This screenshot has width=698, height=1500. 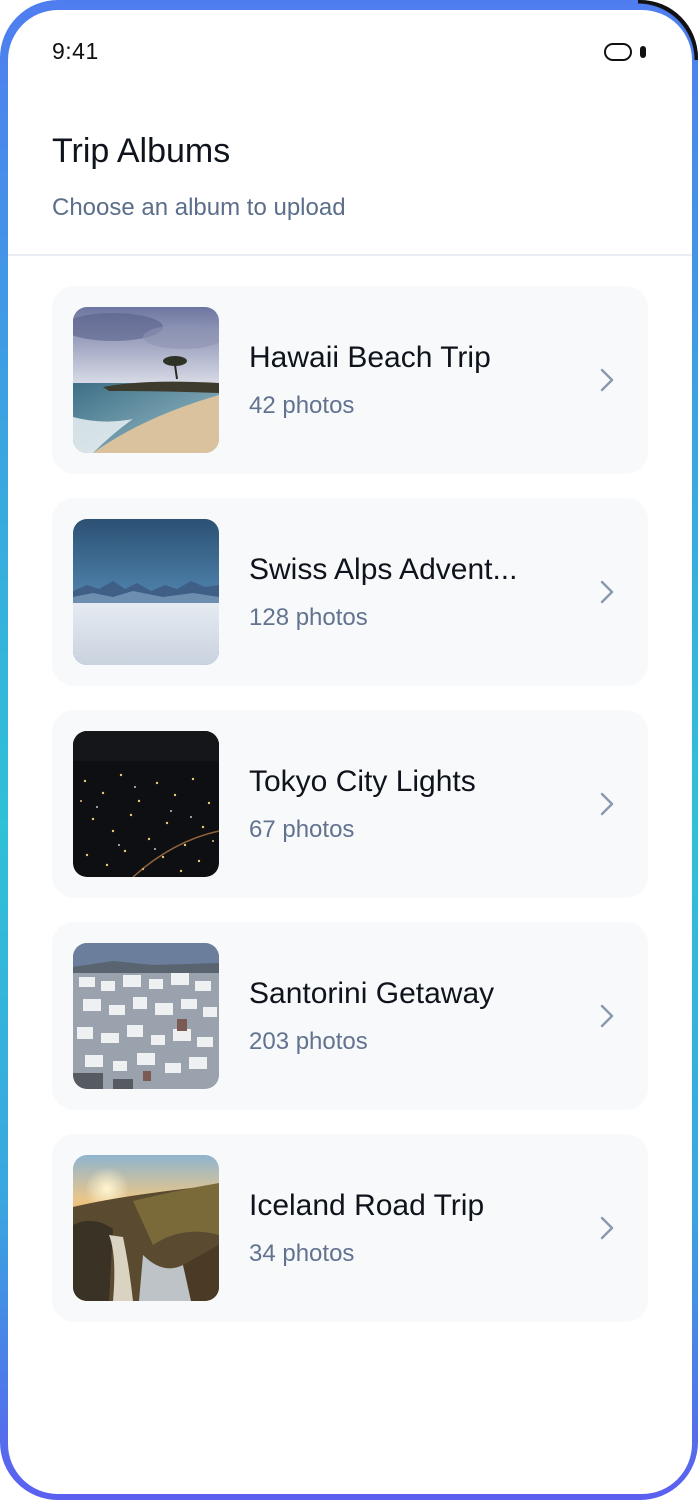 What do you see at coordinates (75, 51) in the screenshot?
I see `status-time: 9:41` at bounding box center [75, 51].